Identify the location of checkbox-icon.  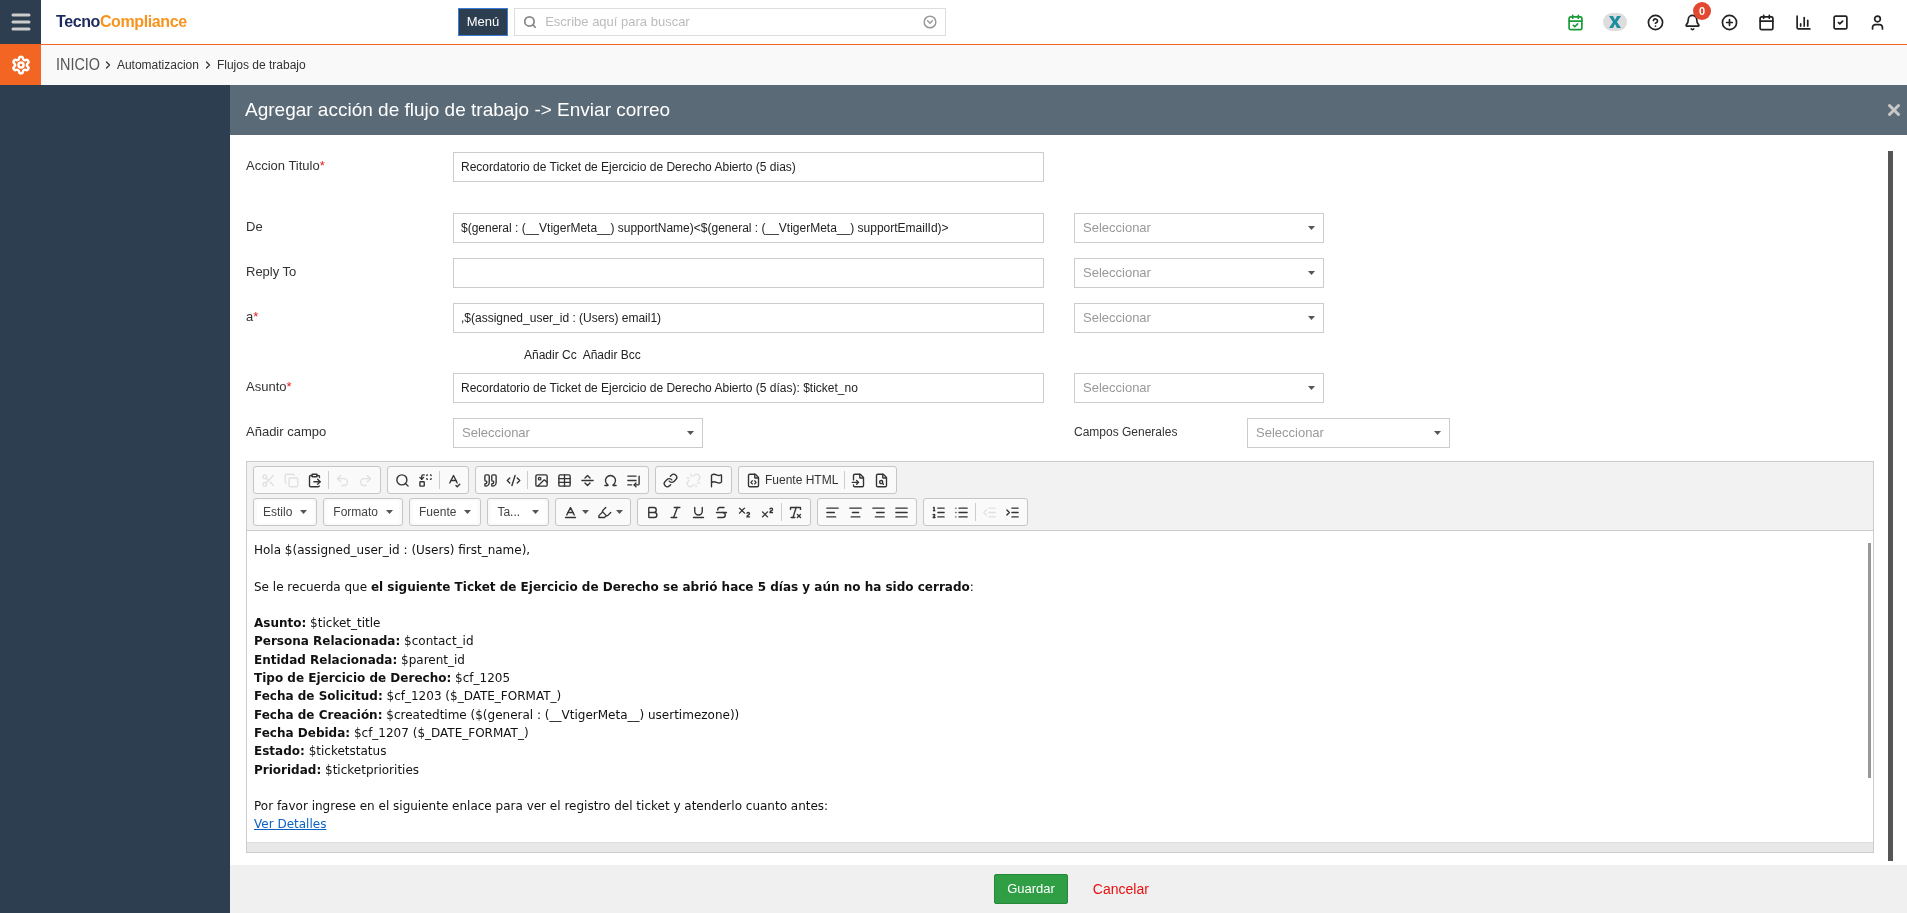
(1840, 22).